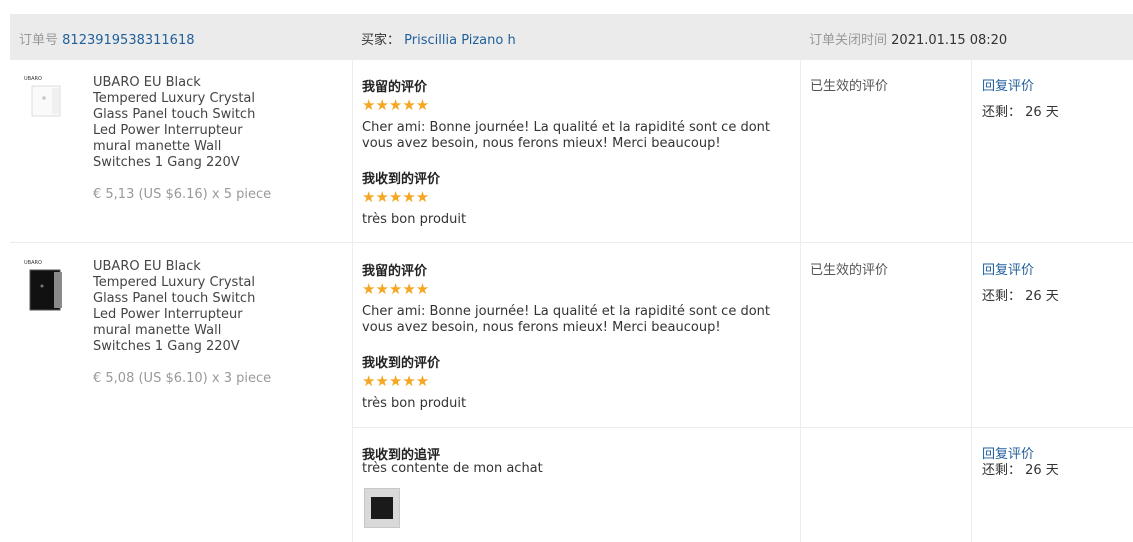 This screenshot has height=542, width=1133. I want to click on review-photo-content, so click(382, 508).